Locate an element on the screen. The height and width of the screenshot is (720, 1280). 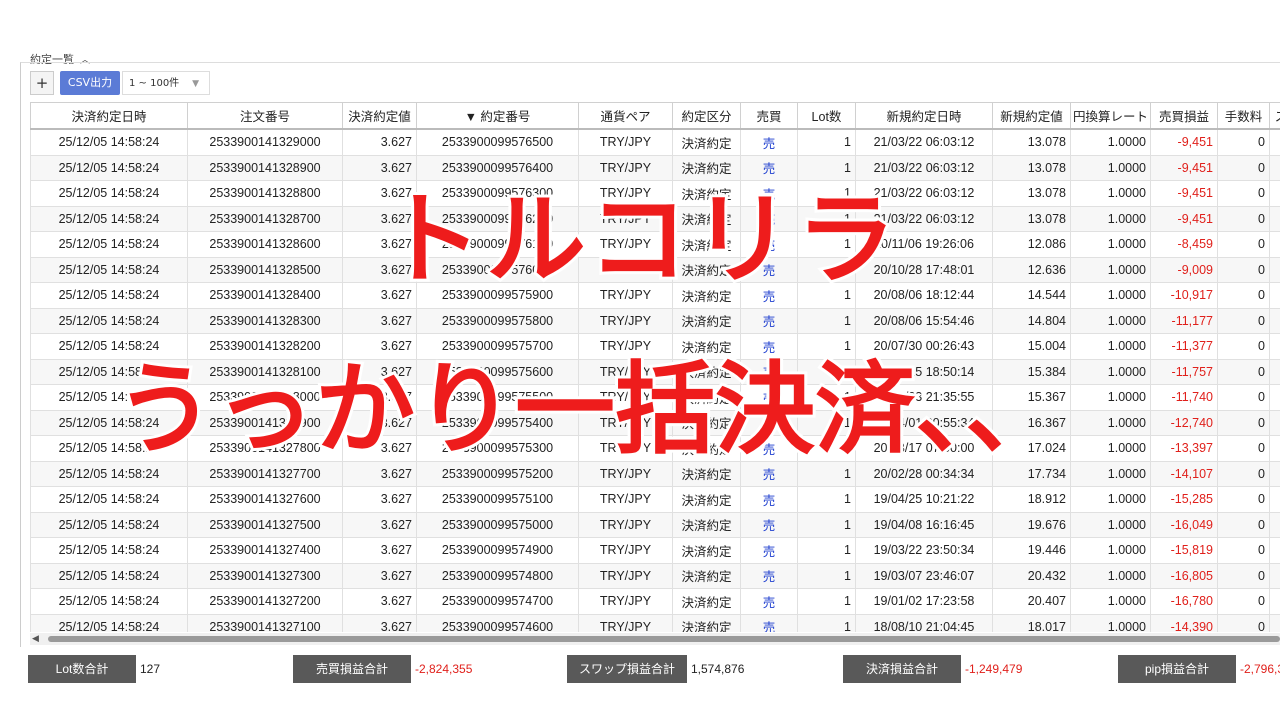
add-button: + is located at coordinates (42, 83).